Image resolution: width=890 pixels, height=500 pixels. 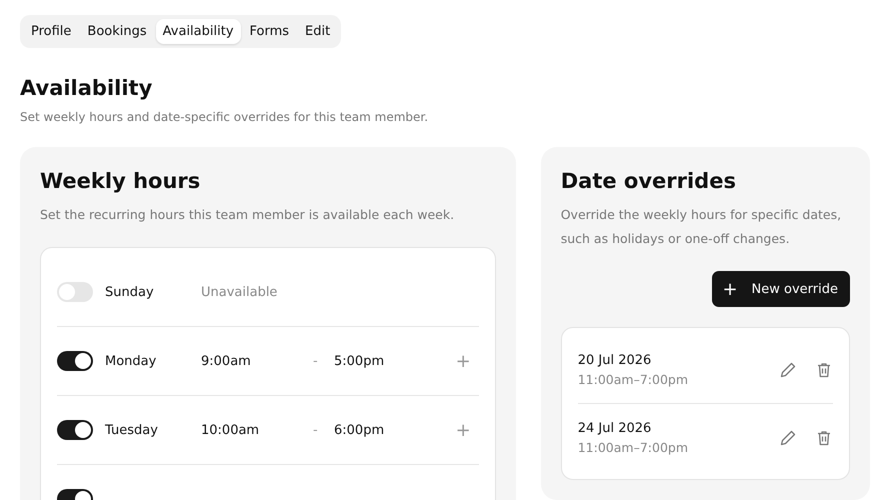 What do you see at coordinates (701, 227) in the screenshot?
I see `panel-description: Override the weekly hours for specific dates, such as holidays or one-off changes.` at bounding box center [701, 227].